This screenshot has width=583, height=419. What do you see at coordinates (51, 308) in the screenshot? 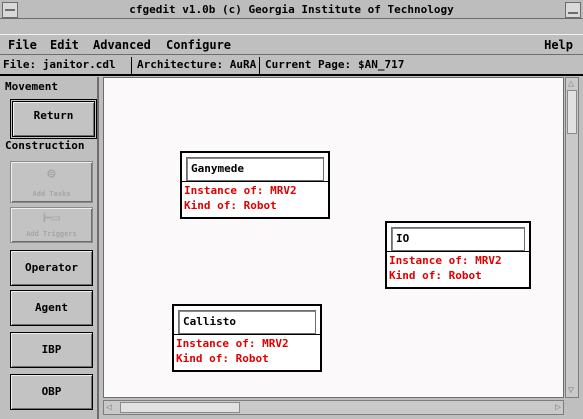
I see `agent-button: Agent` at bounding box center [51, 308].